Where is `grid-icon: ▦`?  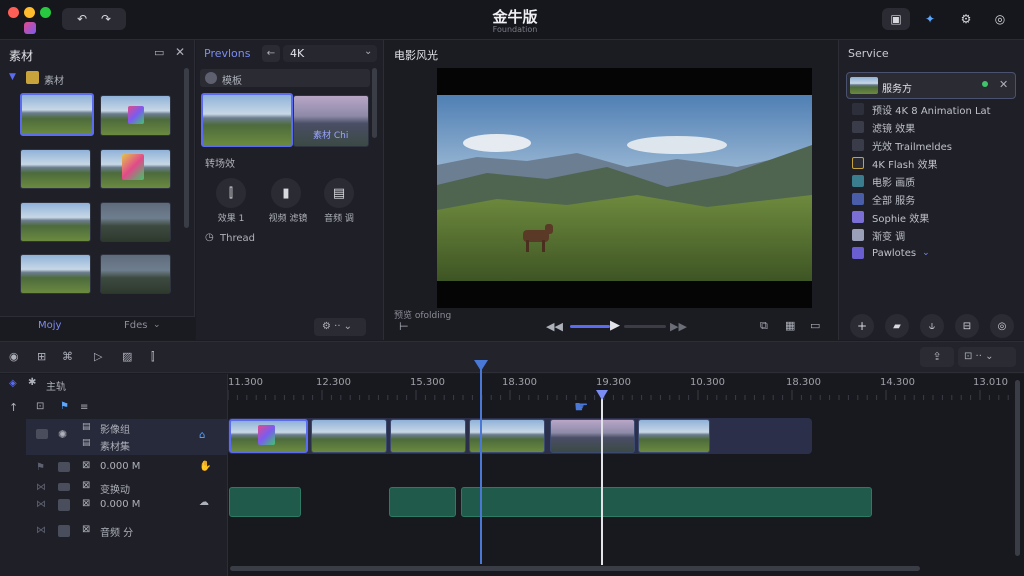
grid-icon: ▦ is located at coordinates (790, 325).